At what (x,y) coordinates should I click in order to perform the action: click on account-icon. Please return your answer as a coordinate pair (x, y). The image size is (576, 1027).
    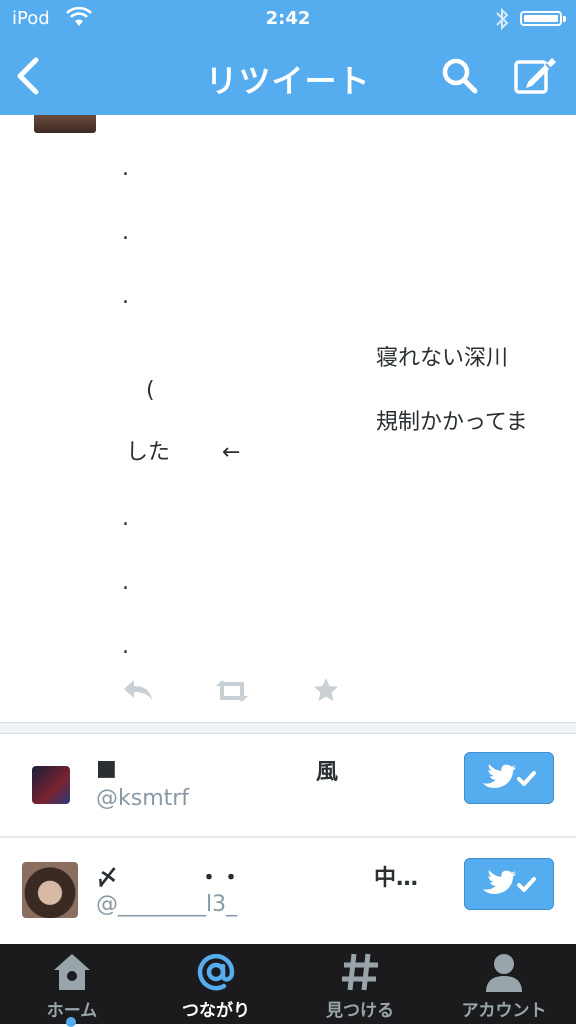
    Looking at the image, I should click on (504, 973).